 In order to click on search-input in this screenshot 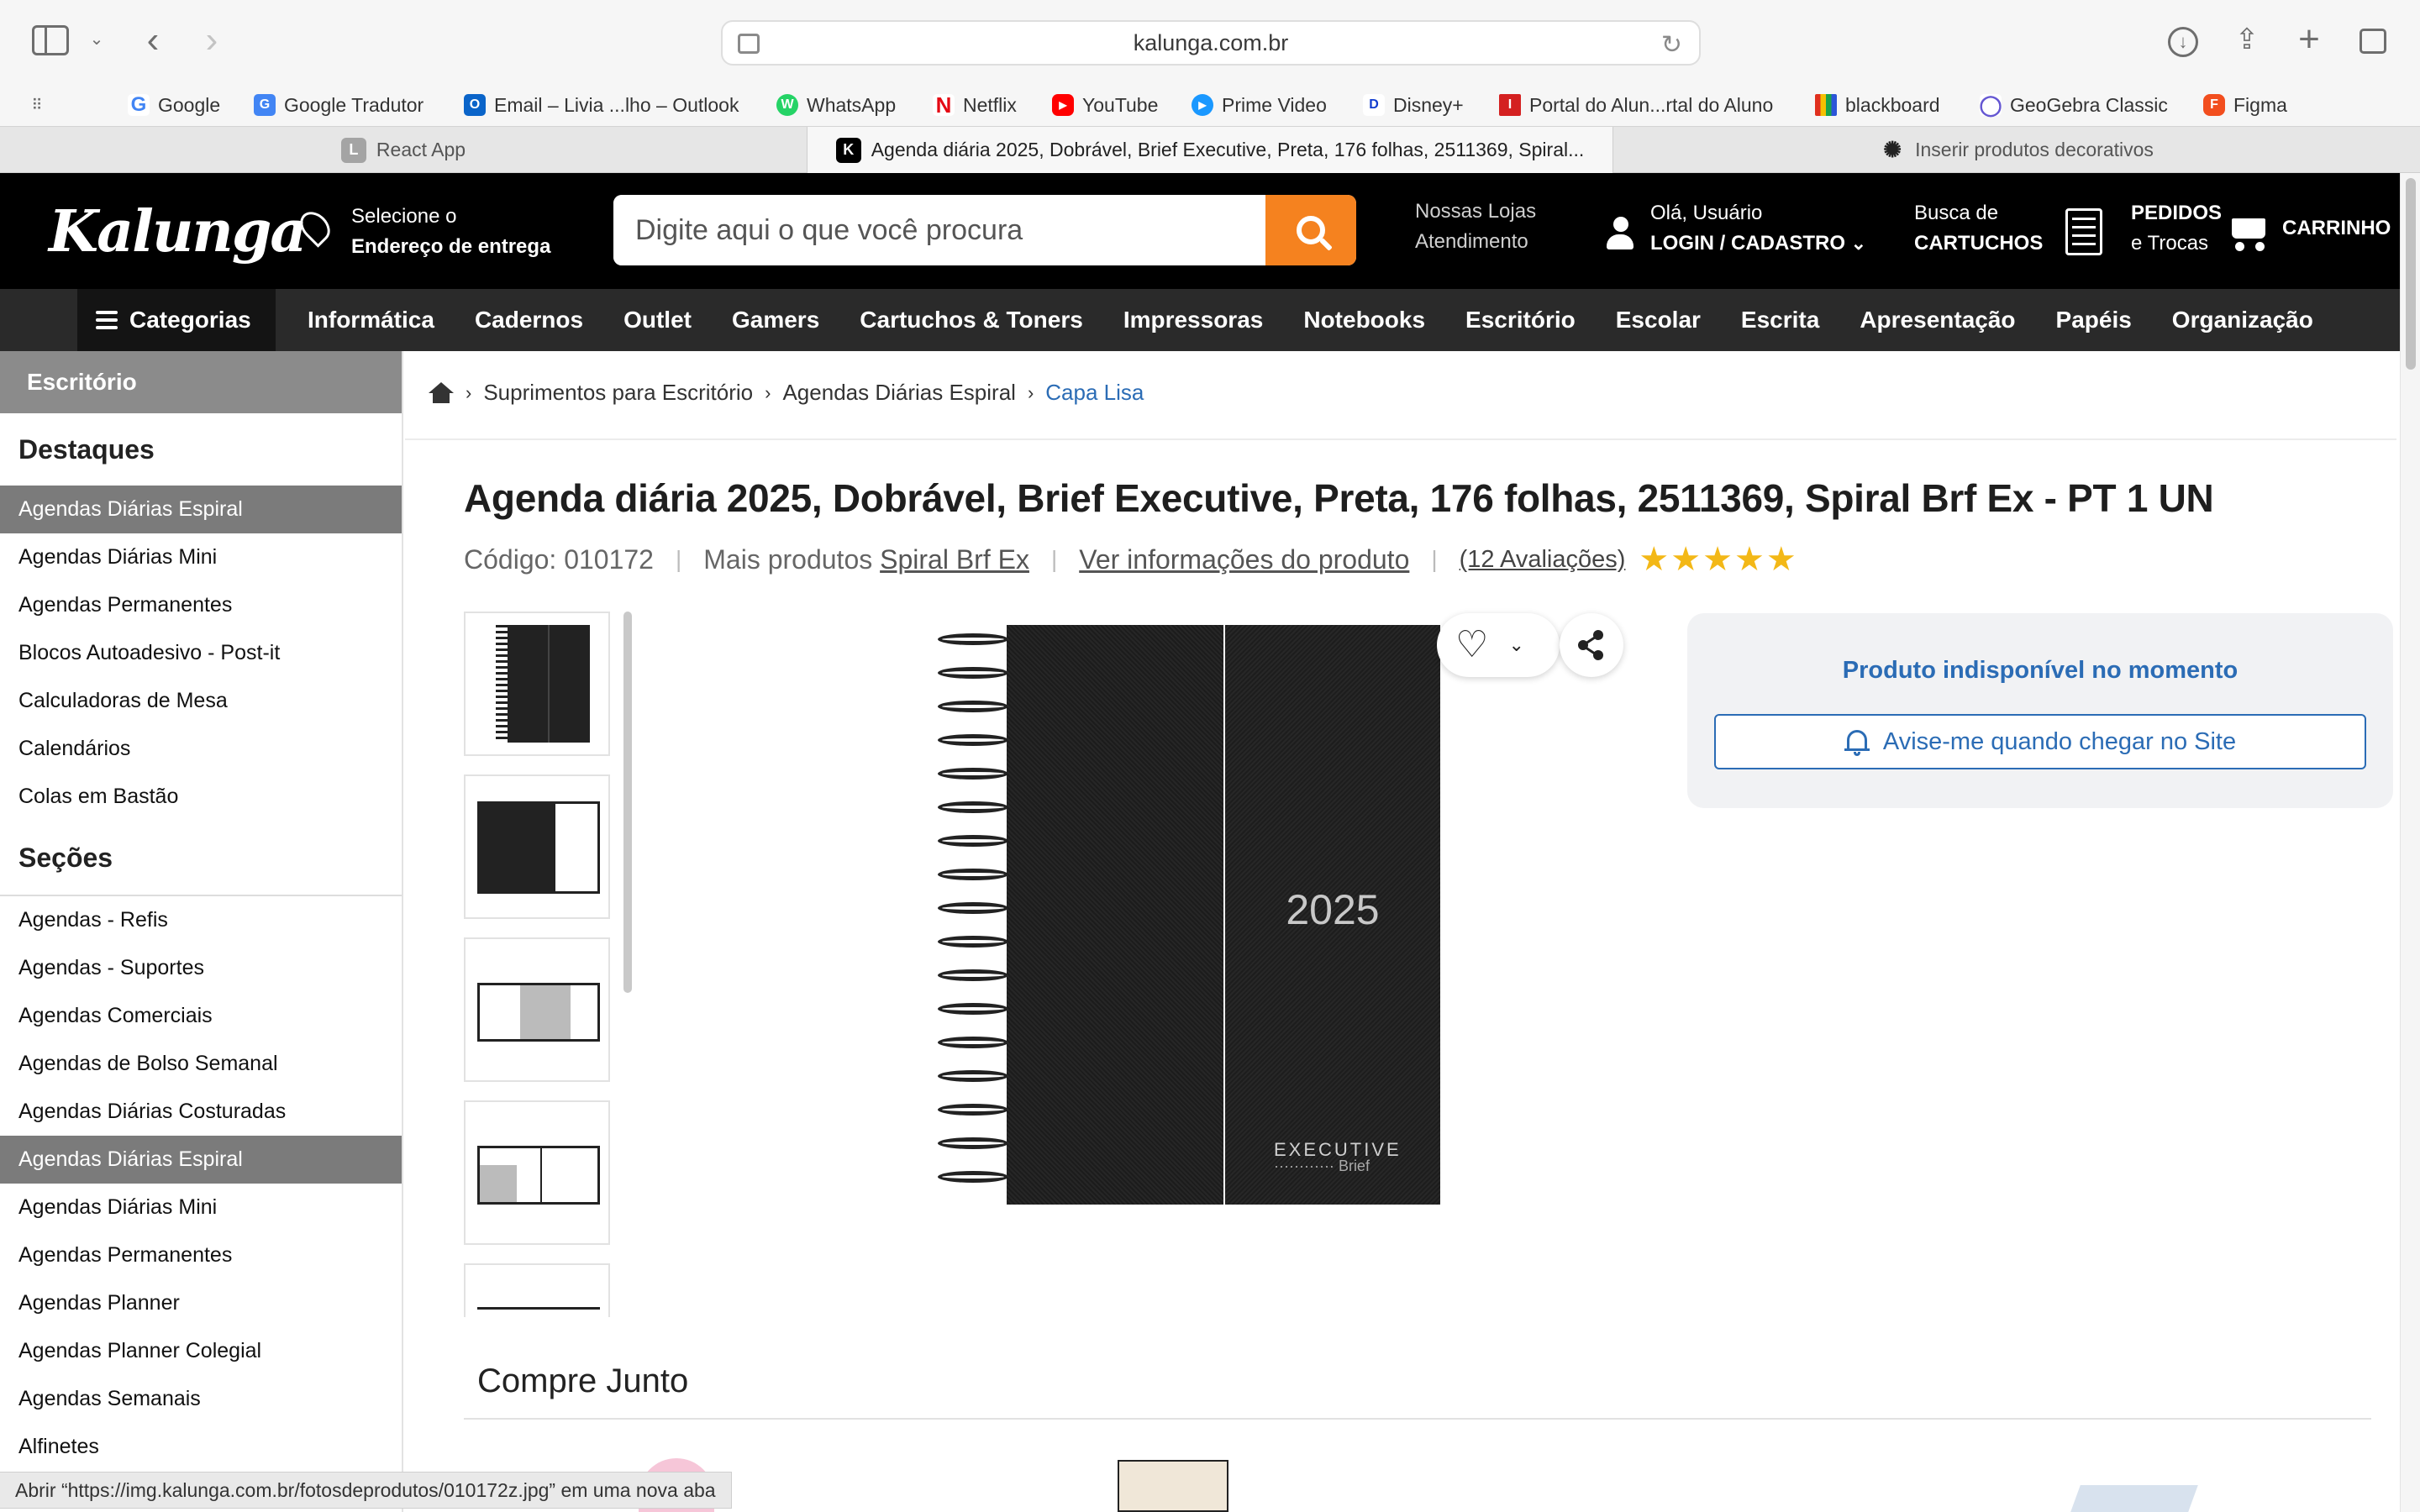, I will do `click(939, 230)`.